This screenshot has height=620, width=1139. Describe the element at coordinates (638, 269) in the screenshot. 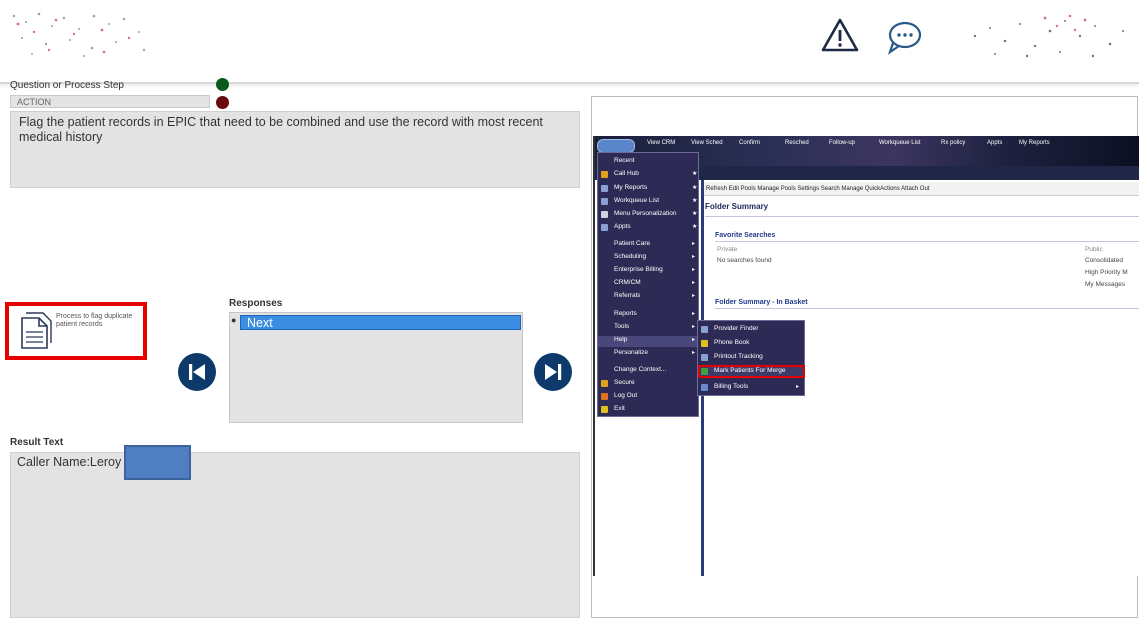

I see `menu-item: Enterprise Billing` at that location.